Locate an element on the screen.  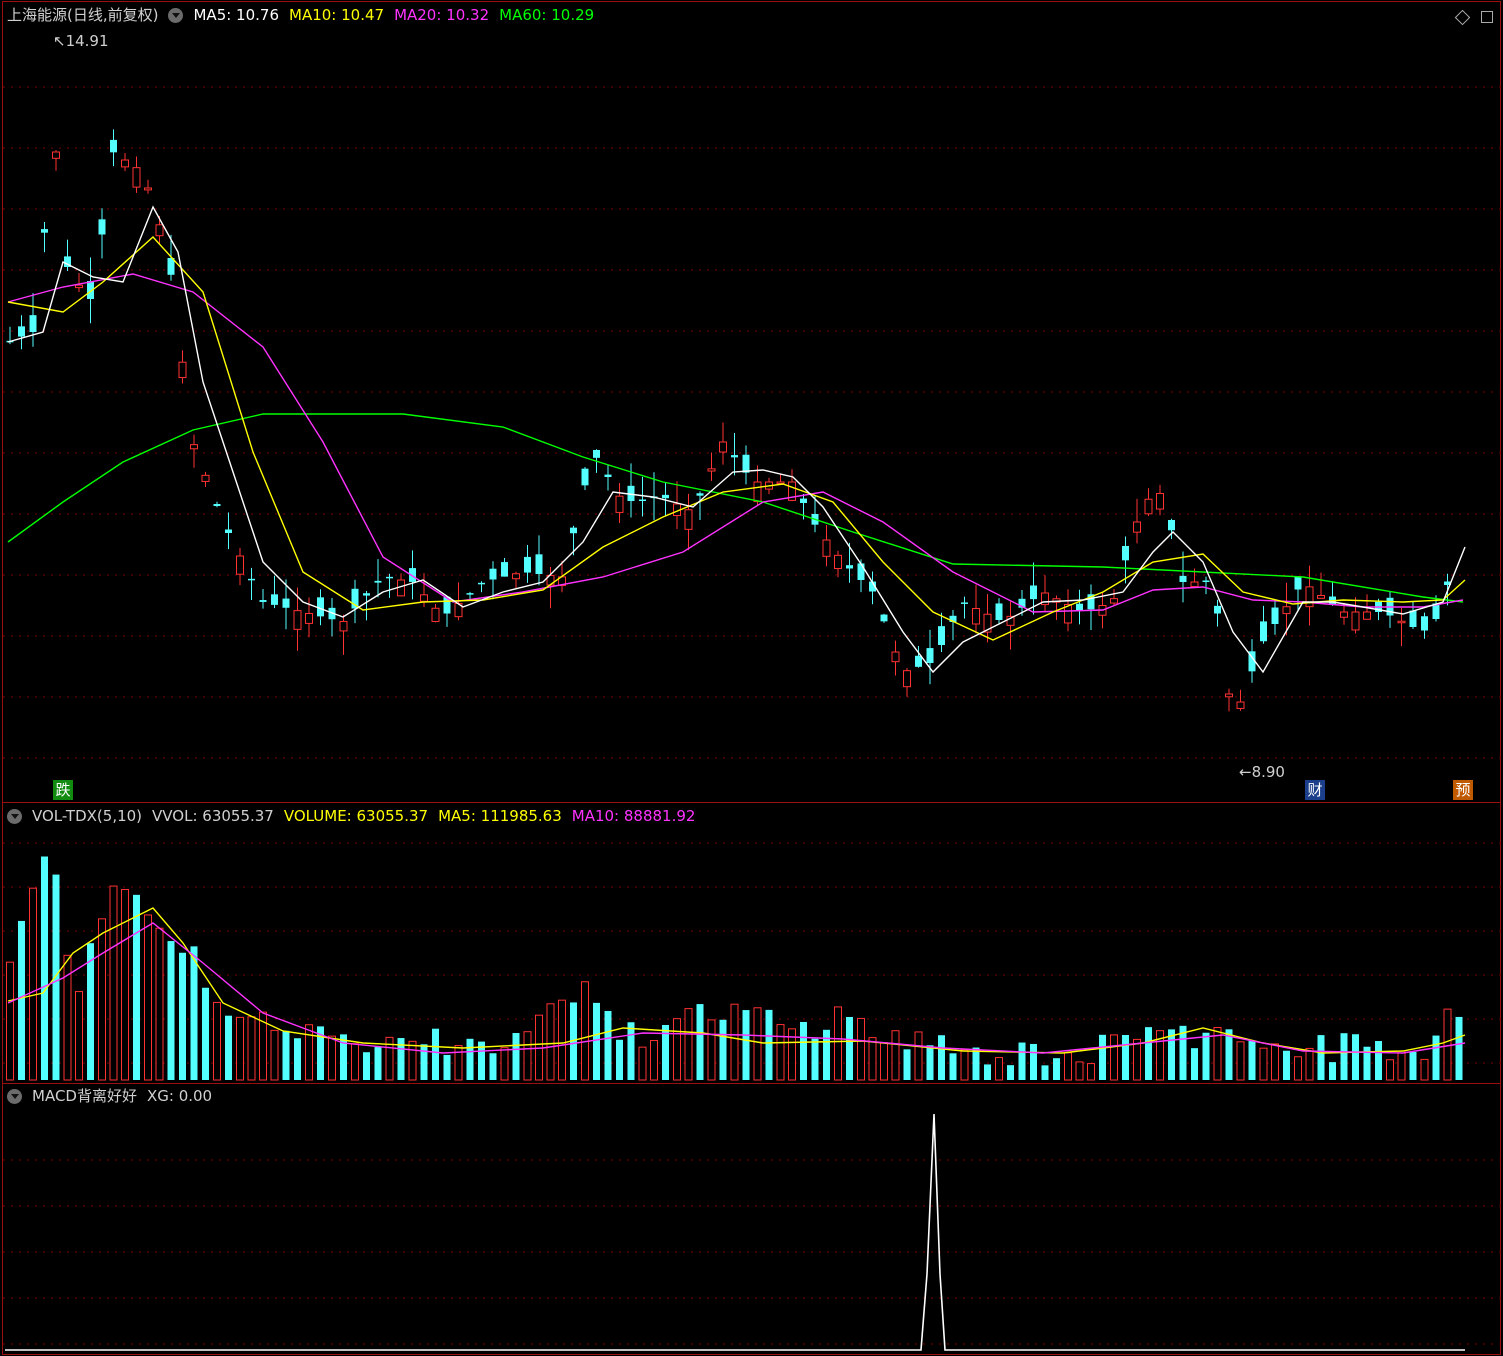
stock-title: 上海能源(日线,前复权) is located at coordinates (83, 15).